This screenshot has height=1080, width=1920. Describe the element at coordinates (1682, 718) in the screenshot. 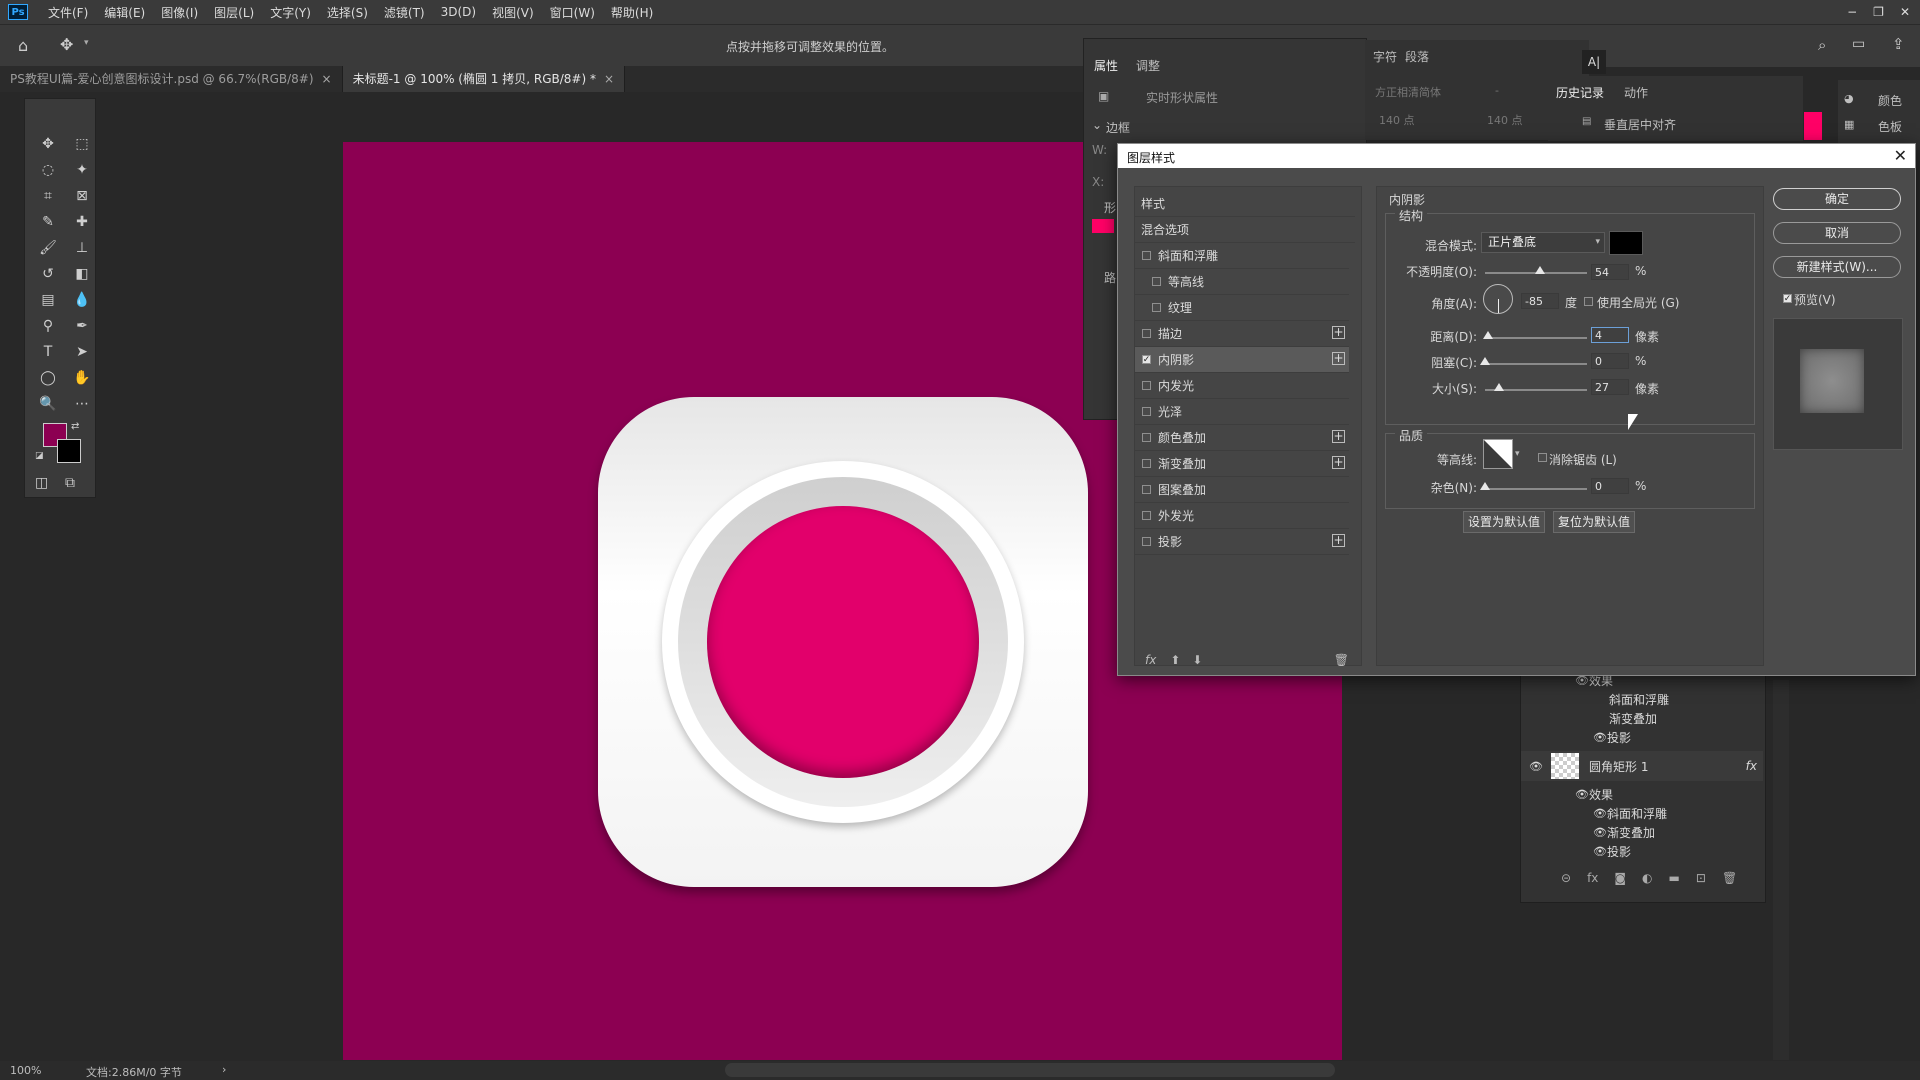

I see `layer-effect-row: 渐变叠加` at that location.